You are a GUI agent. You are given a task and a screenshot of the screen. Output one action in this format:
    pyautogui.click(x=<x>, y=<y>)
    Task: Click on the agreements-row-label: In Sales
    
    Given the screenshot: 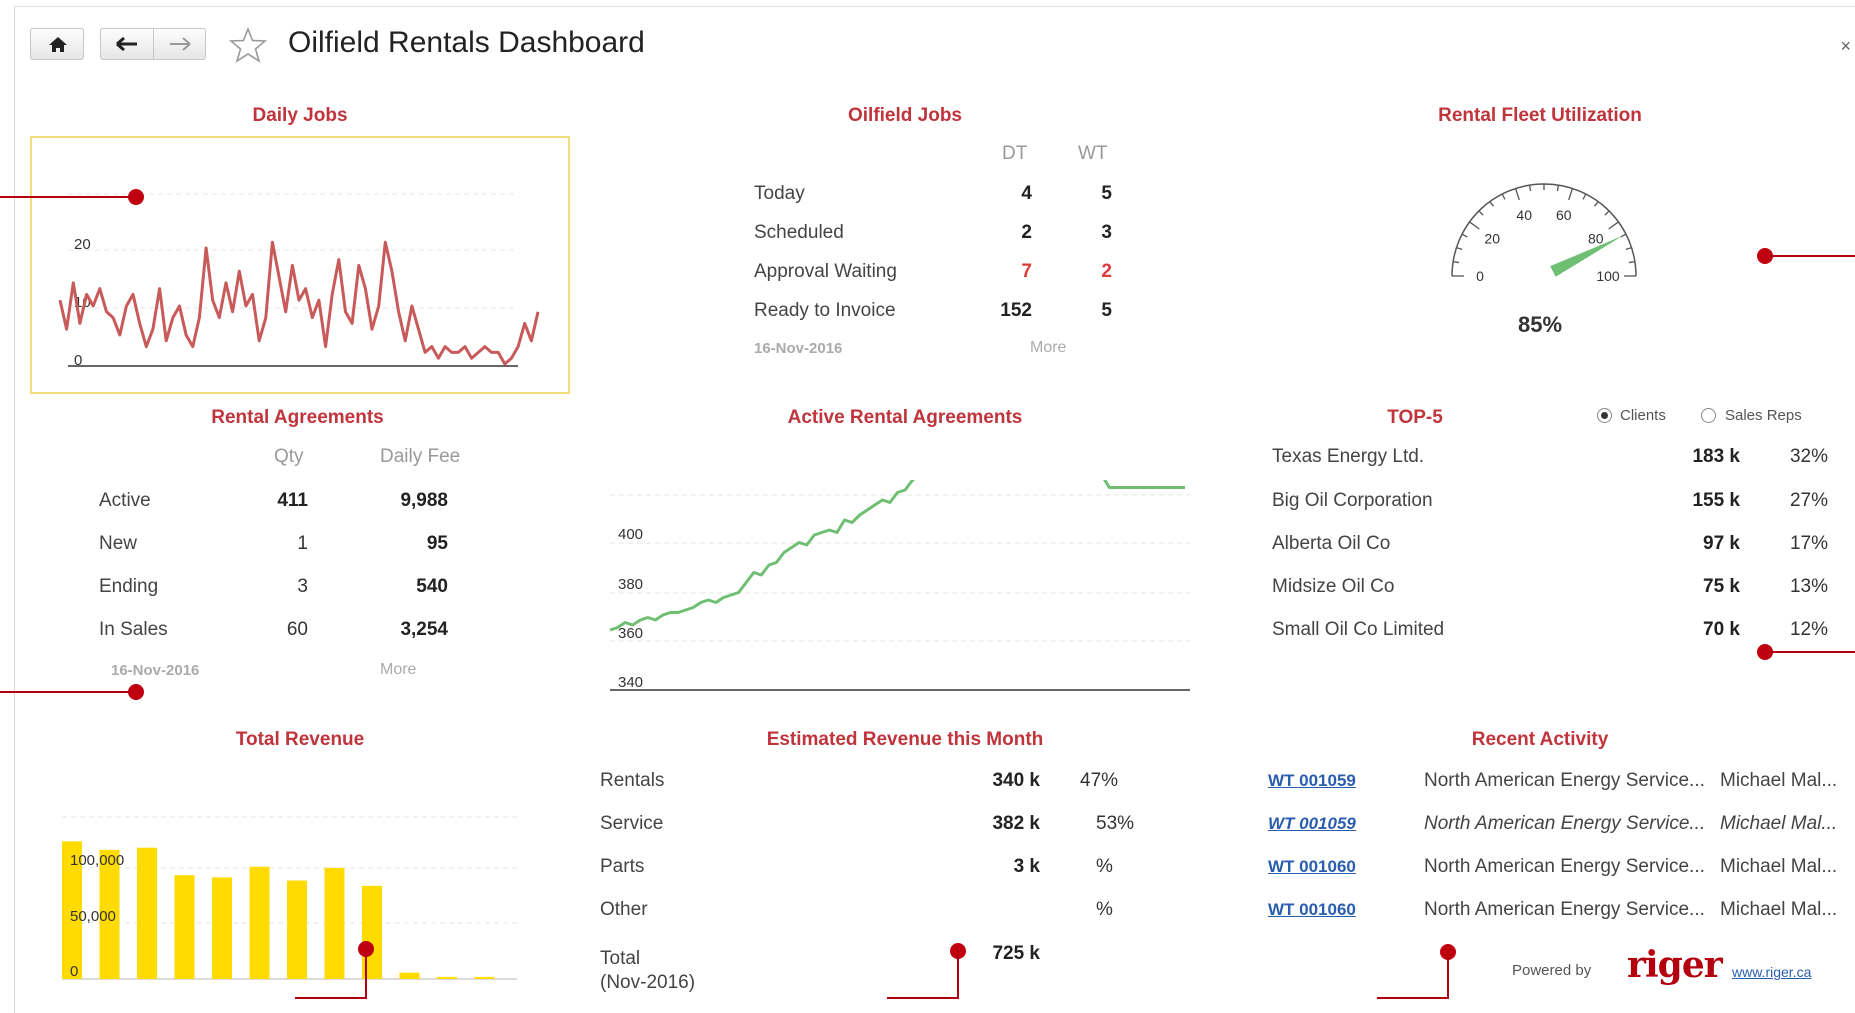 What is the action you would take?
    pyautogui.click(x=133, y=630)
    